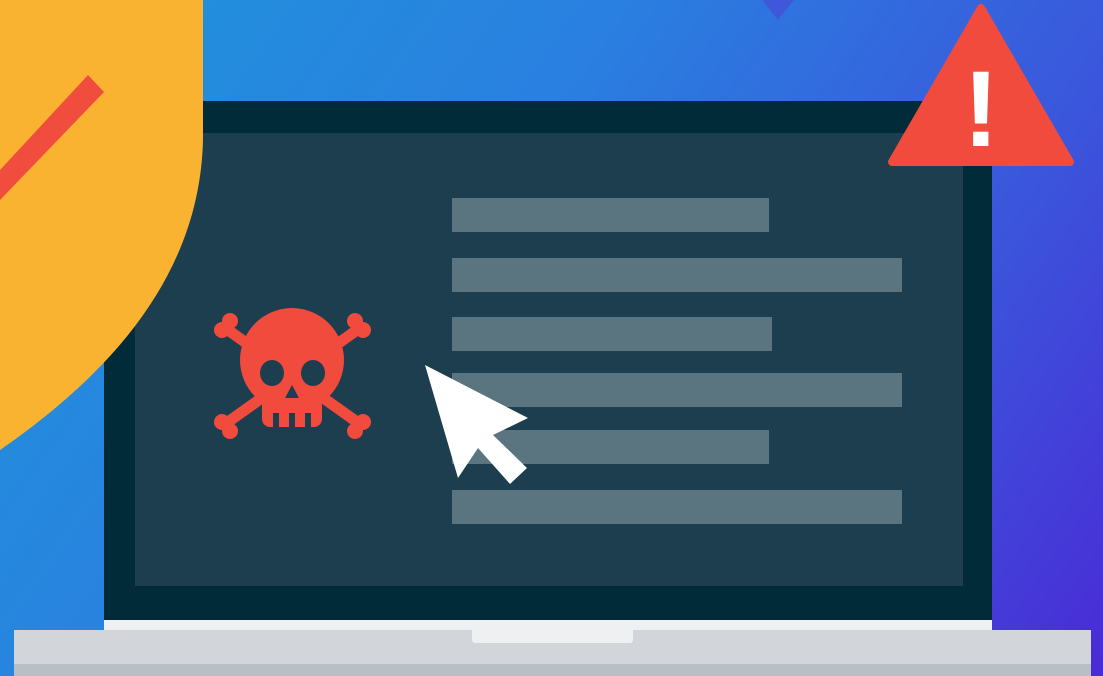 The width and height of the screenshot is (1103, 676). I want to click on trackpad-notch, so click(552, 636).